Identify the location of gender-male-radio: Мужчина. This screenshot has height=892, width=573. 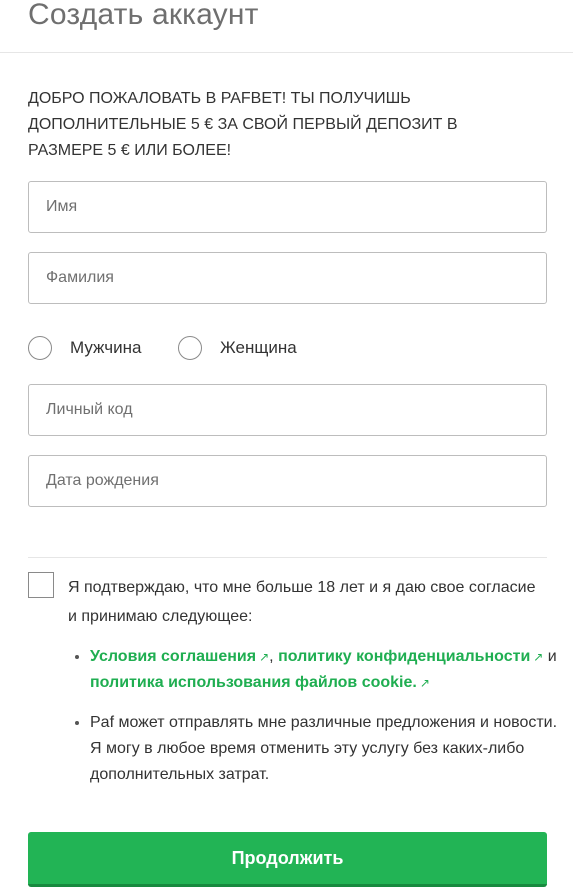
(84, 348).